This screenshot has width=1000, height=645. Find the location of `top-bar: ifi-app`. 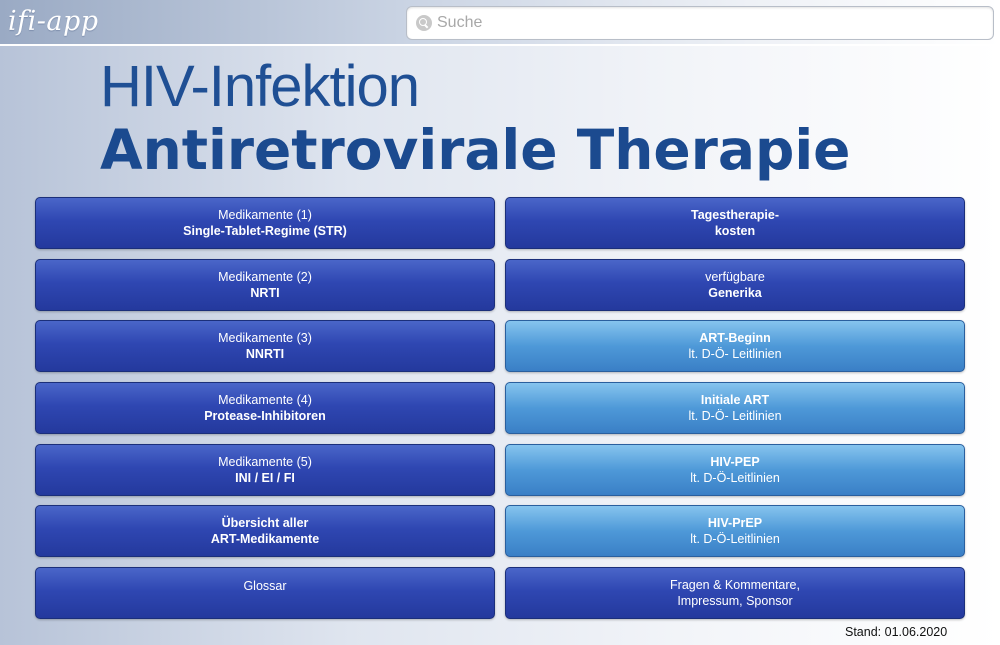

top-bar: ifi-app is located at coordinates (500, 23).